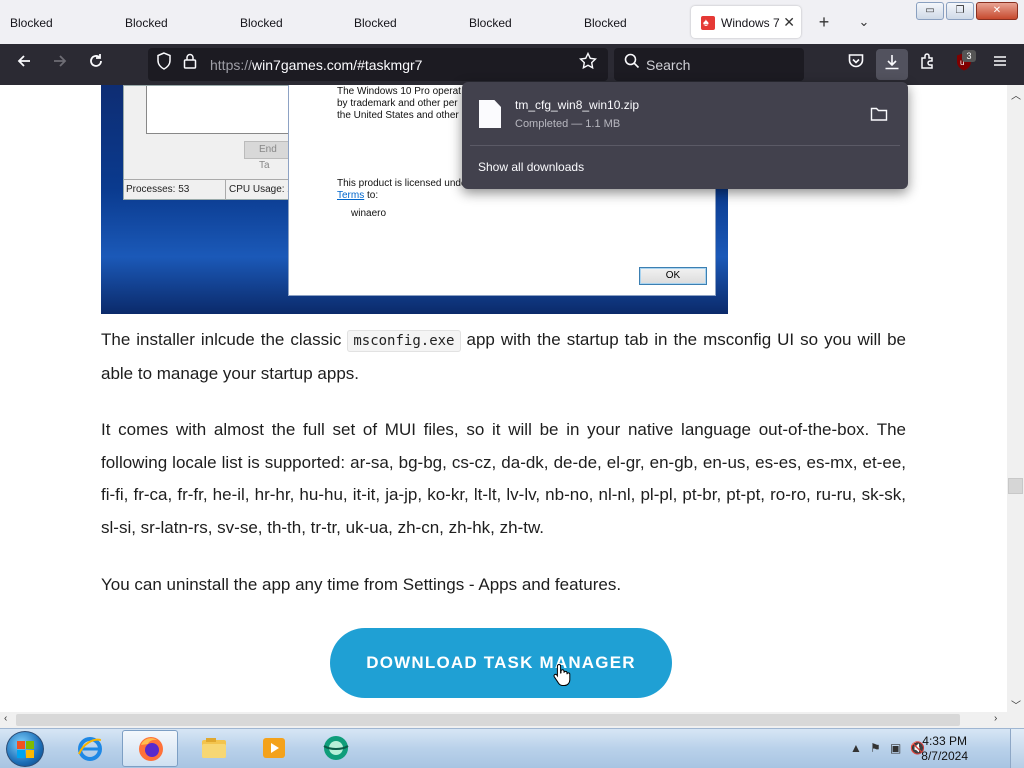 This screenshot has width=1024, height=768. I want to click on download-status: Completed — 1.1 MB, so click(568, 124).